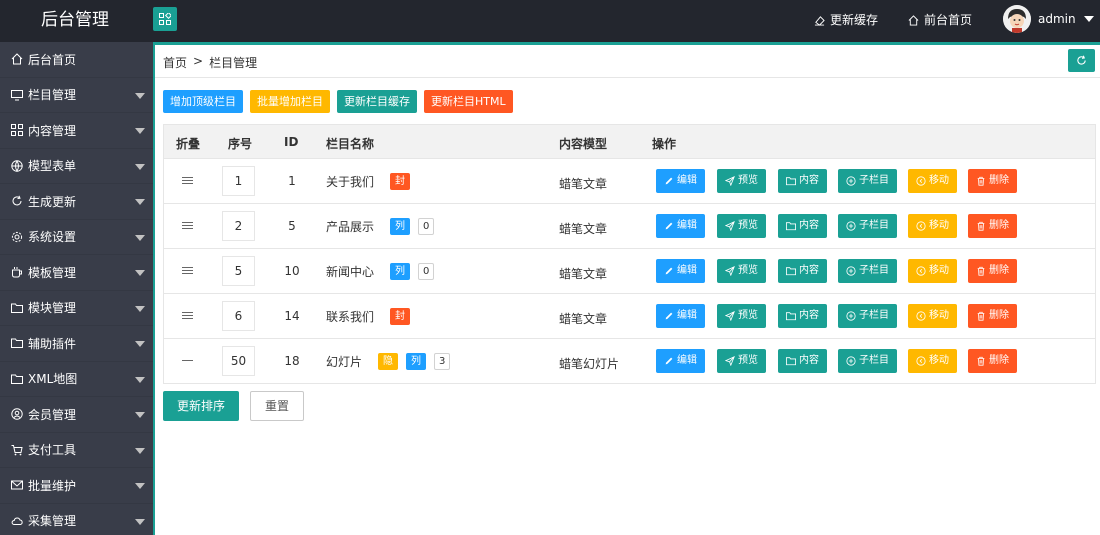 This screenshot has height=535, width=1100. Describe the element at coordinates (1066, 19) in the screenshot. I see `admin-menu: admin` at that location.